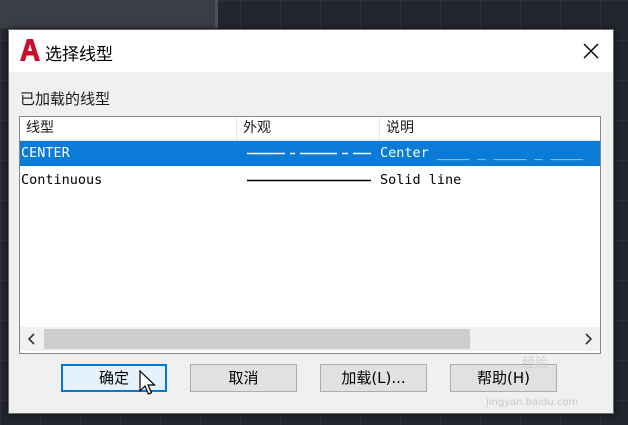 The width and height of the screenshot is (628, 425). Describe the element at coordinates (45, 153) in the screenshot. I see `linetype-name: CENTER` at that location.